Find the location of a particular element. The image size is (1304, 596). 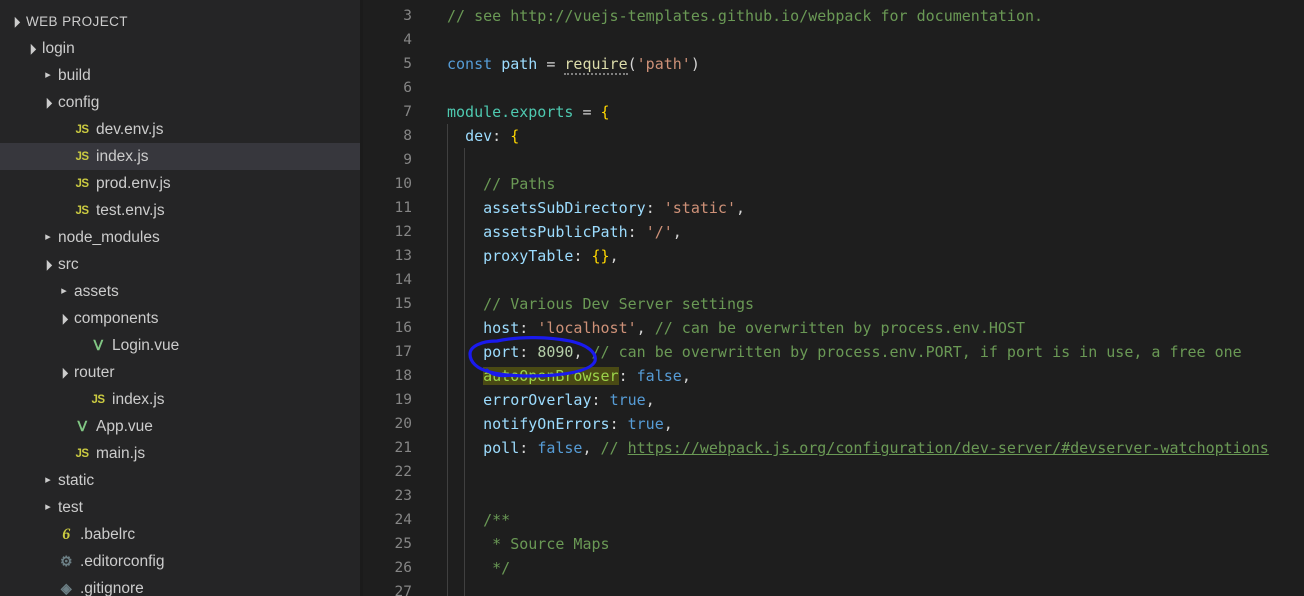

code-line: 7 module.exports = { is located at coordinates (833, 112).